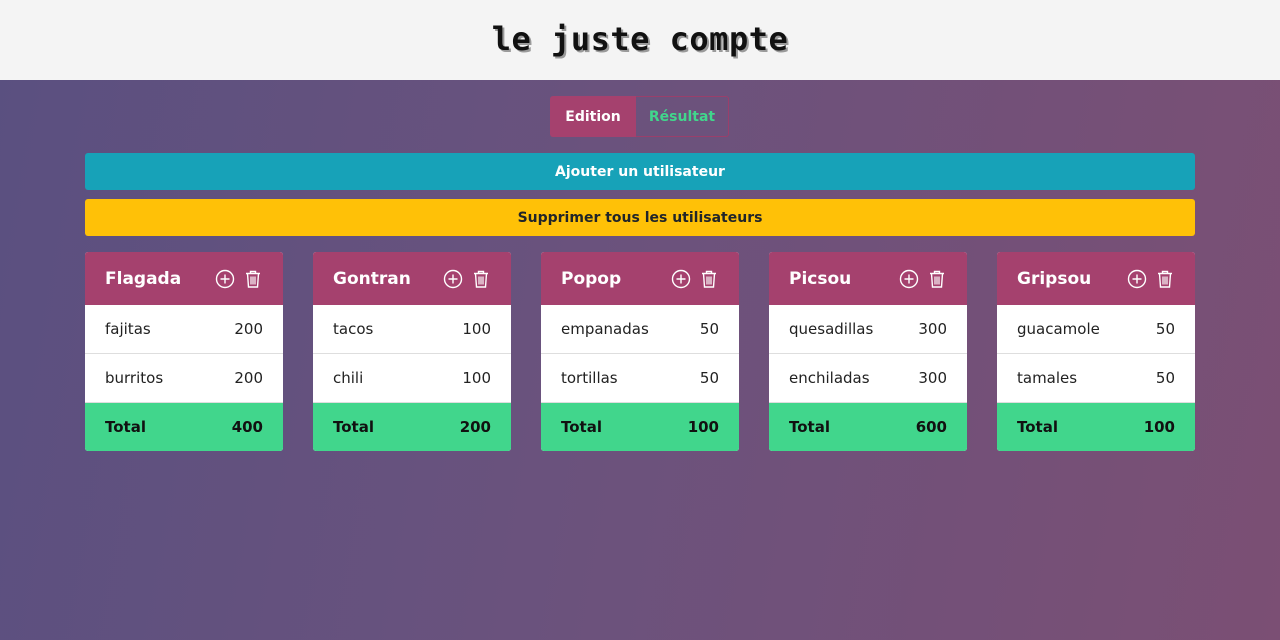 The width and height of the screenshot is (1280, 640). Describe the element at coordinates (1047, 378) in the screenshot. I see `expense-label: tamales` at that location.